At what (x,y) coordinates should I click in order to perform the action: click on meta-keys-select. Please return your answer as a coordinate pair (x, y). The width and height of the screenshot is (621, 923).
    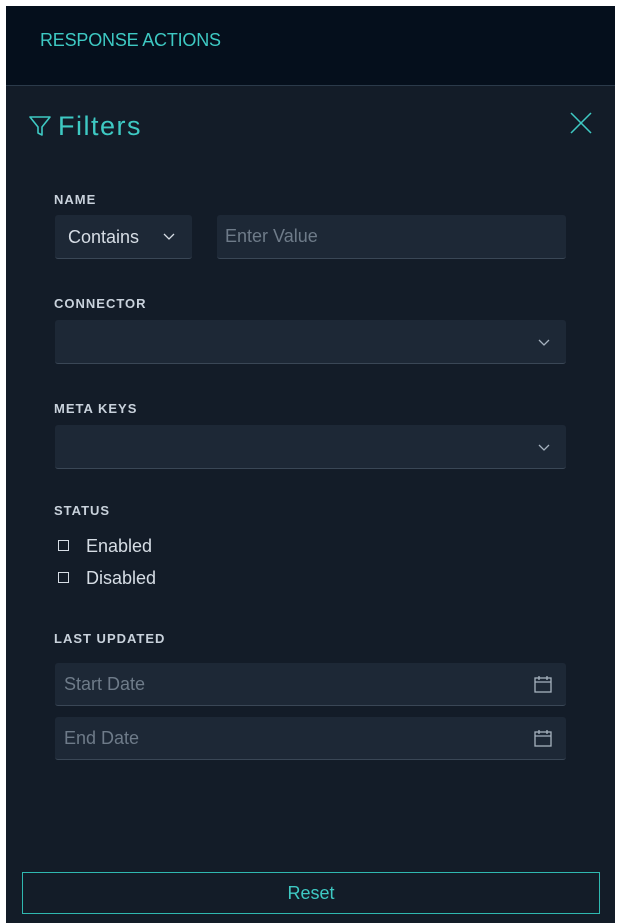
    Looking at the image, I should click on (310, 447).